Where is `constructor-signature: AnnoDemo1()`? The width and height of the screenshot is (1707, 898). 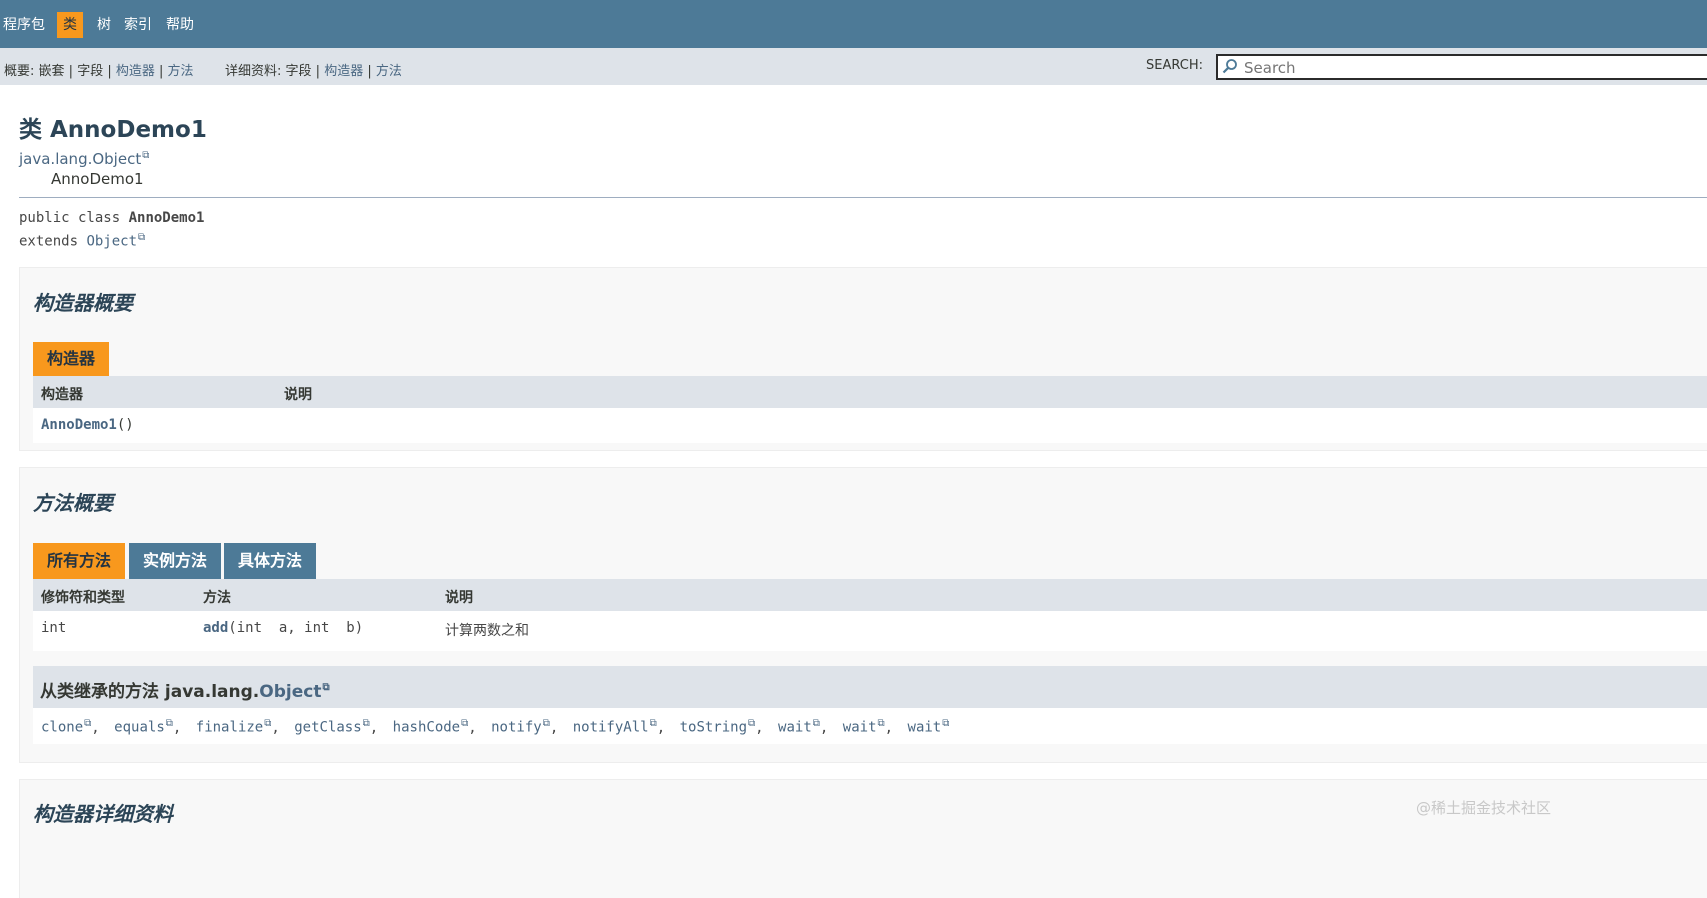 constructor-signature: AnnoDemo1() is located at coordinates (87, 425).